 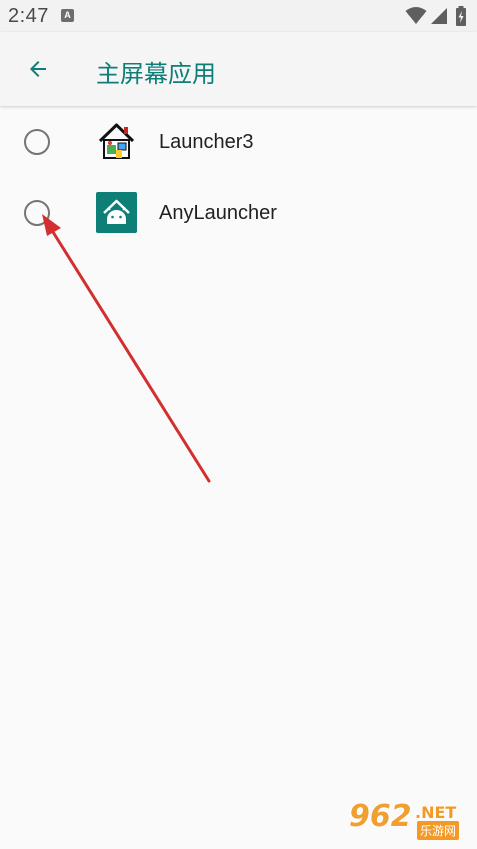 What do you see at coordinates (206, 142) in the screenshot?
I see `launcher3-label: Launcher3` at bounding box center [206, 142].